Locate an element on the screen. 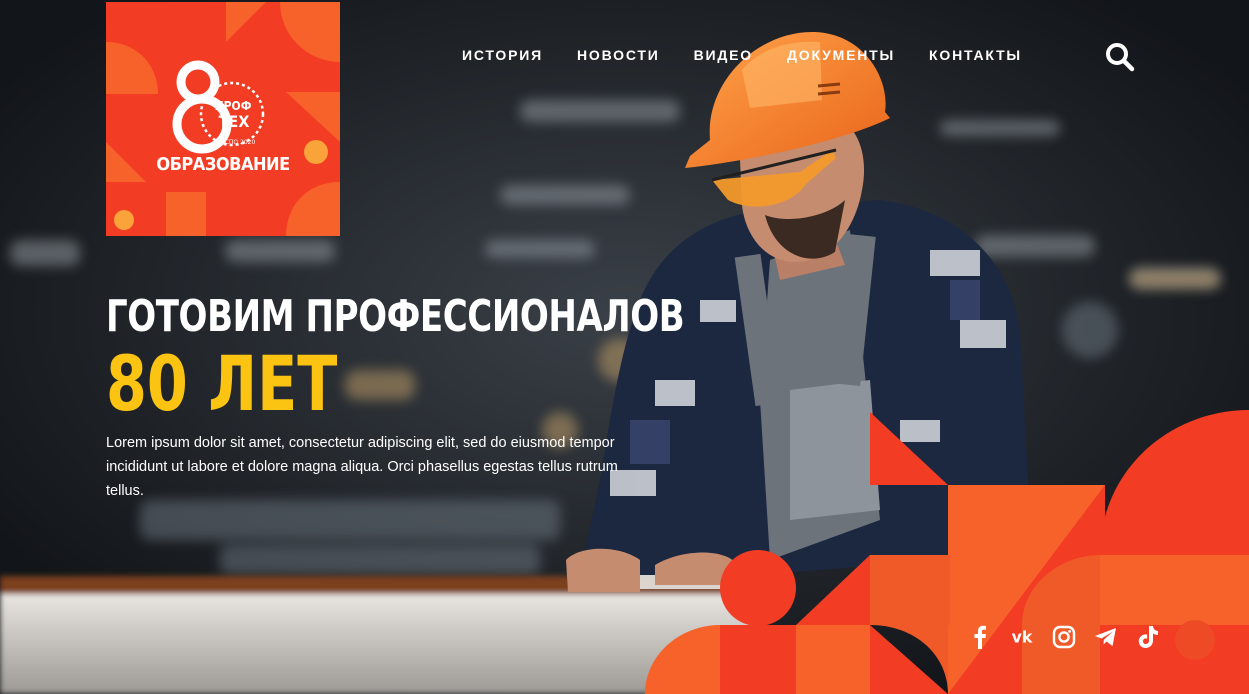 The height and width of the screenshot is (694, 1249). svg-text: vk is located at coordinates (1022, 637).